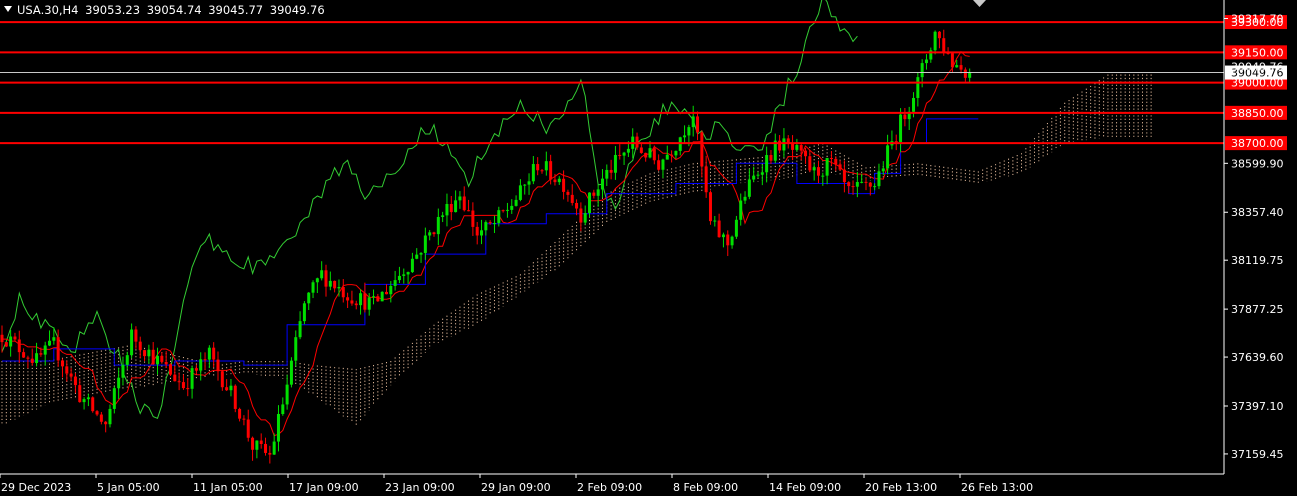 The width and height of the screenshot is (1297, 496). I want to click on y-tick-label: 39317.70, so click(1257, 18).